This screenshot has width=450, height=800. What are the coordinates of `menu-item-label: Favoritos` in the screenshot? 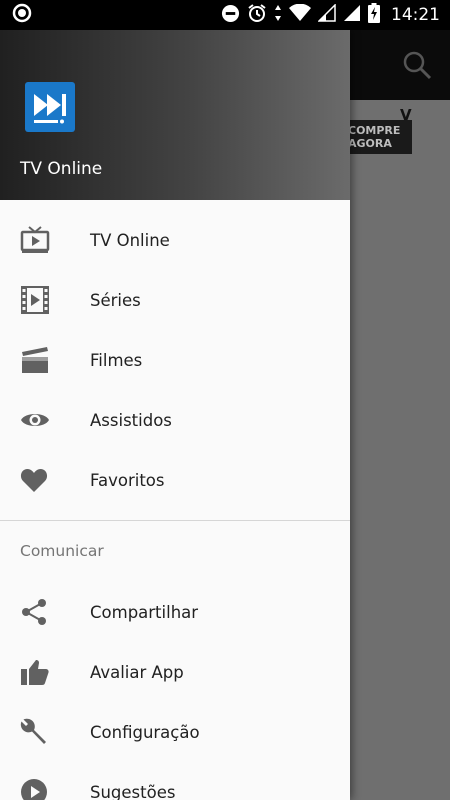 It's located at (127, 480).